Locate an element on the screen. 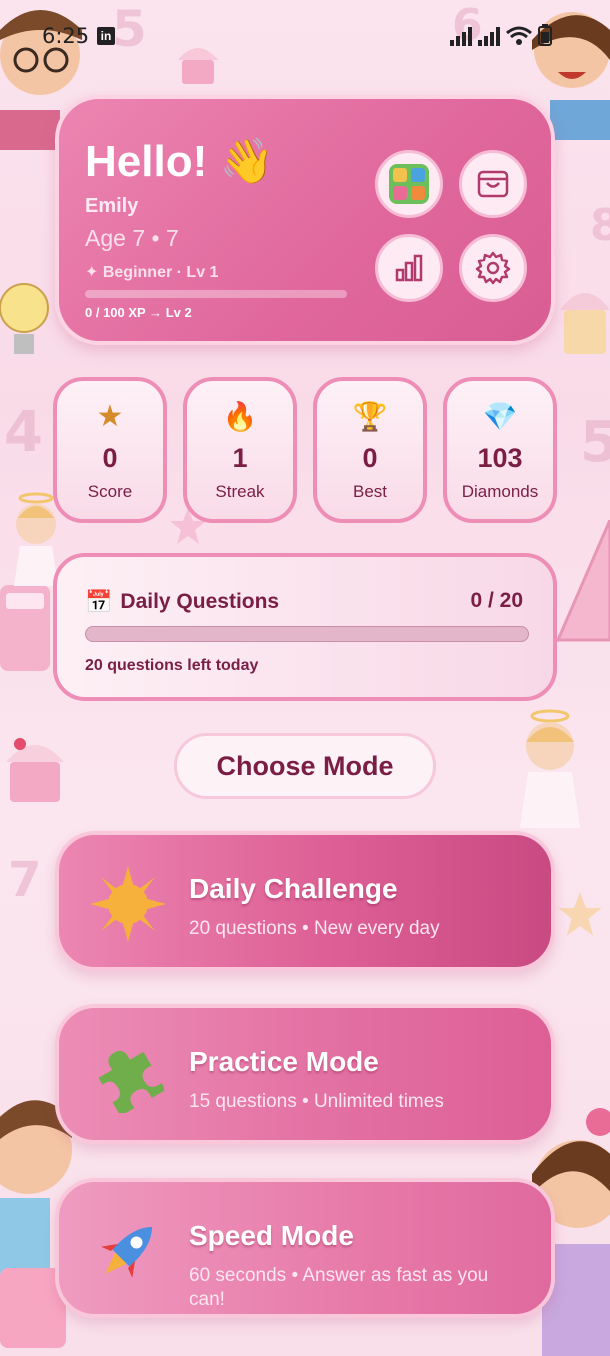  fire-icon: 🔥 is located at coordinates (240, 416).